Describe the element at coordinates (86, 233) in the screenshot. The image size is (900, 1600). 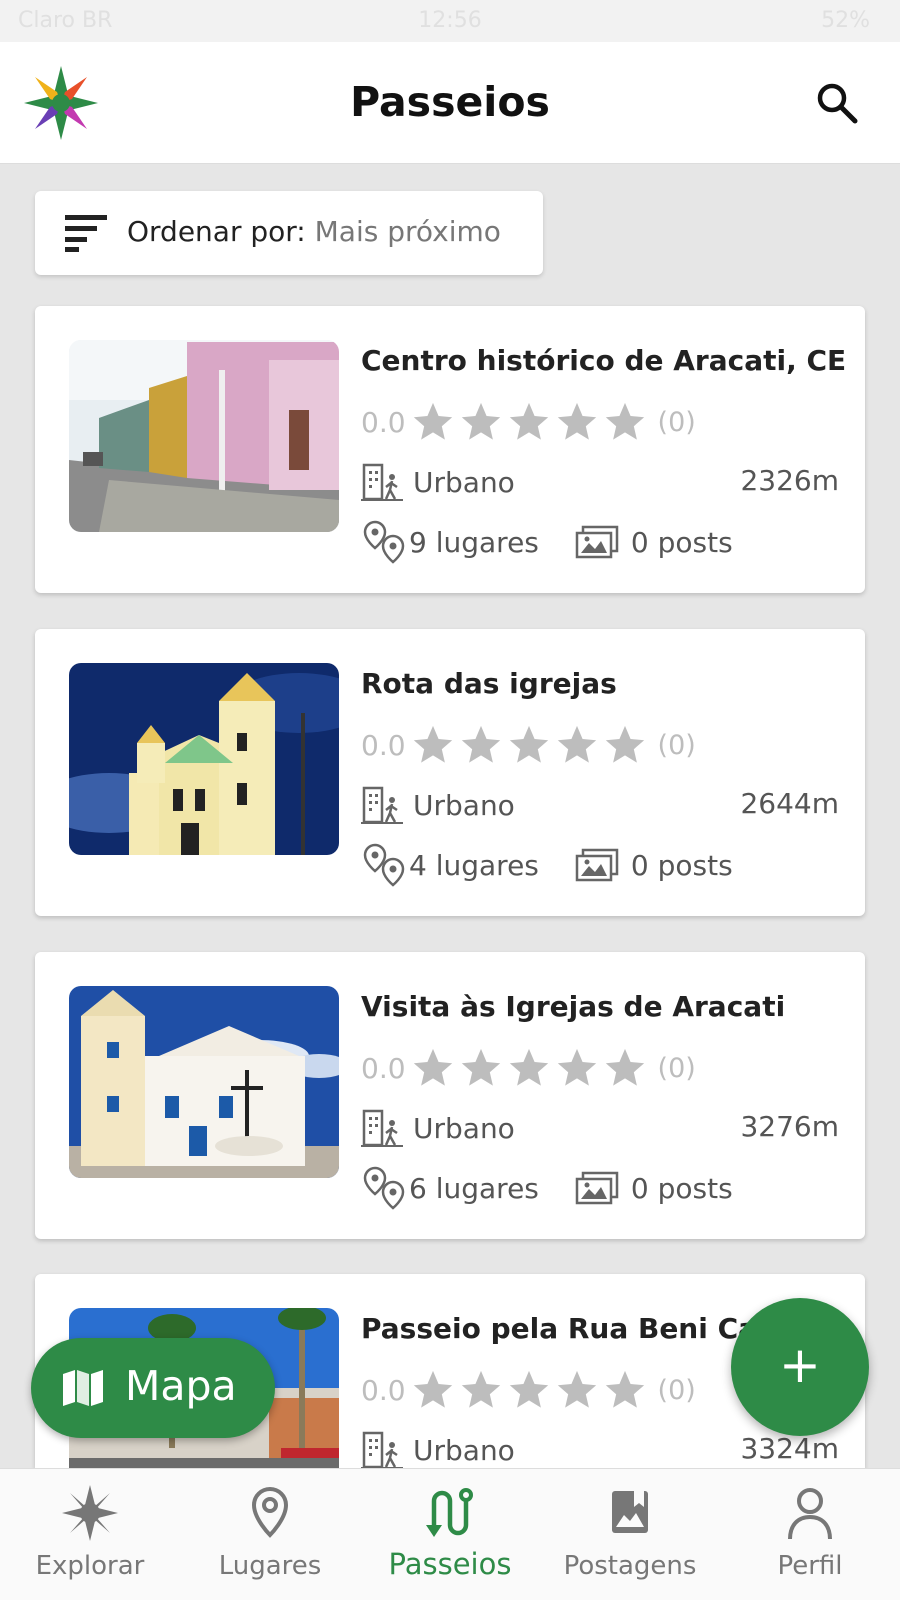
I see `sort-icon` at that location.